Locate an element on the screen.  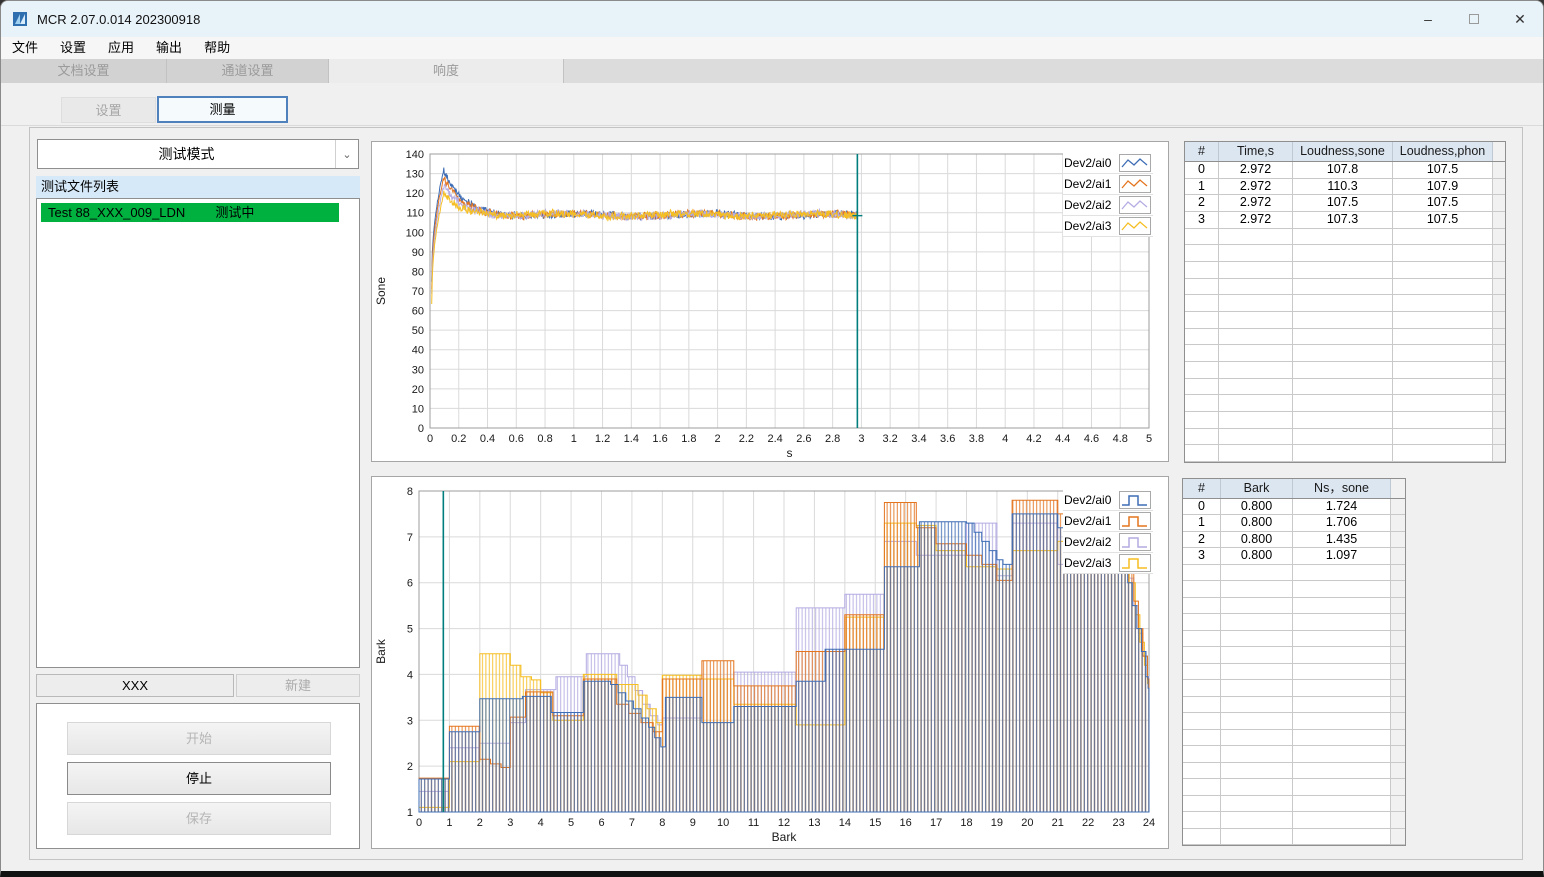
test-mode-dropdown: 测试模式 ⌄ is located at coordinates (198, 154).